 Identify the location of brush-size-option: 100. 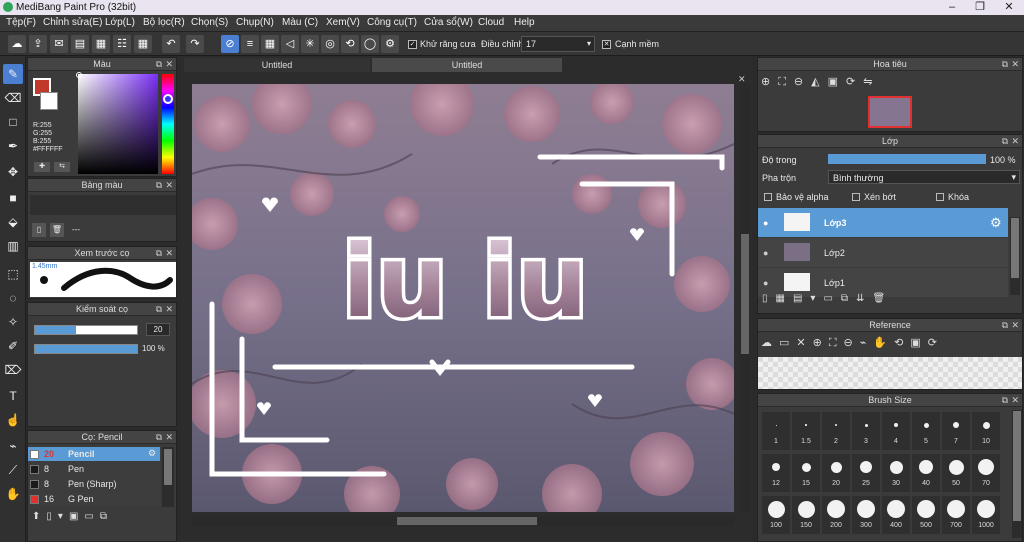
(776, 515).